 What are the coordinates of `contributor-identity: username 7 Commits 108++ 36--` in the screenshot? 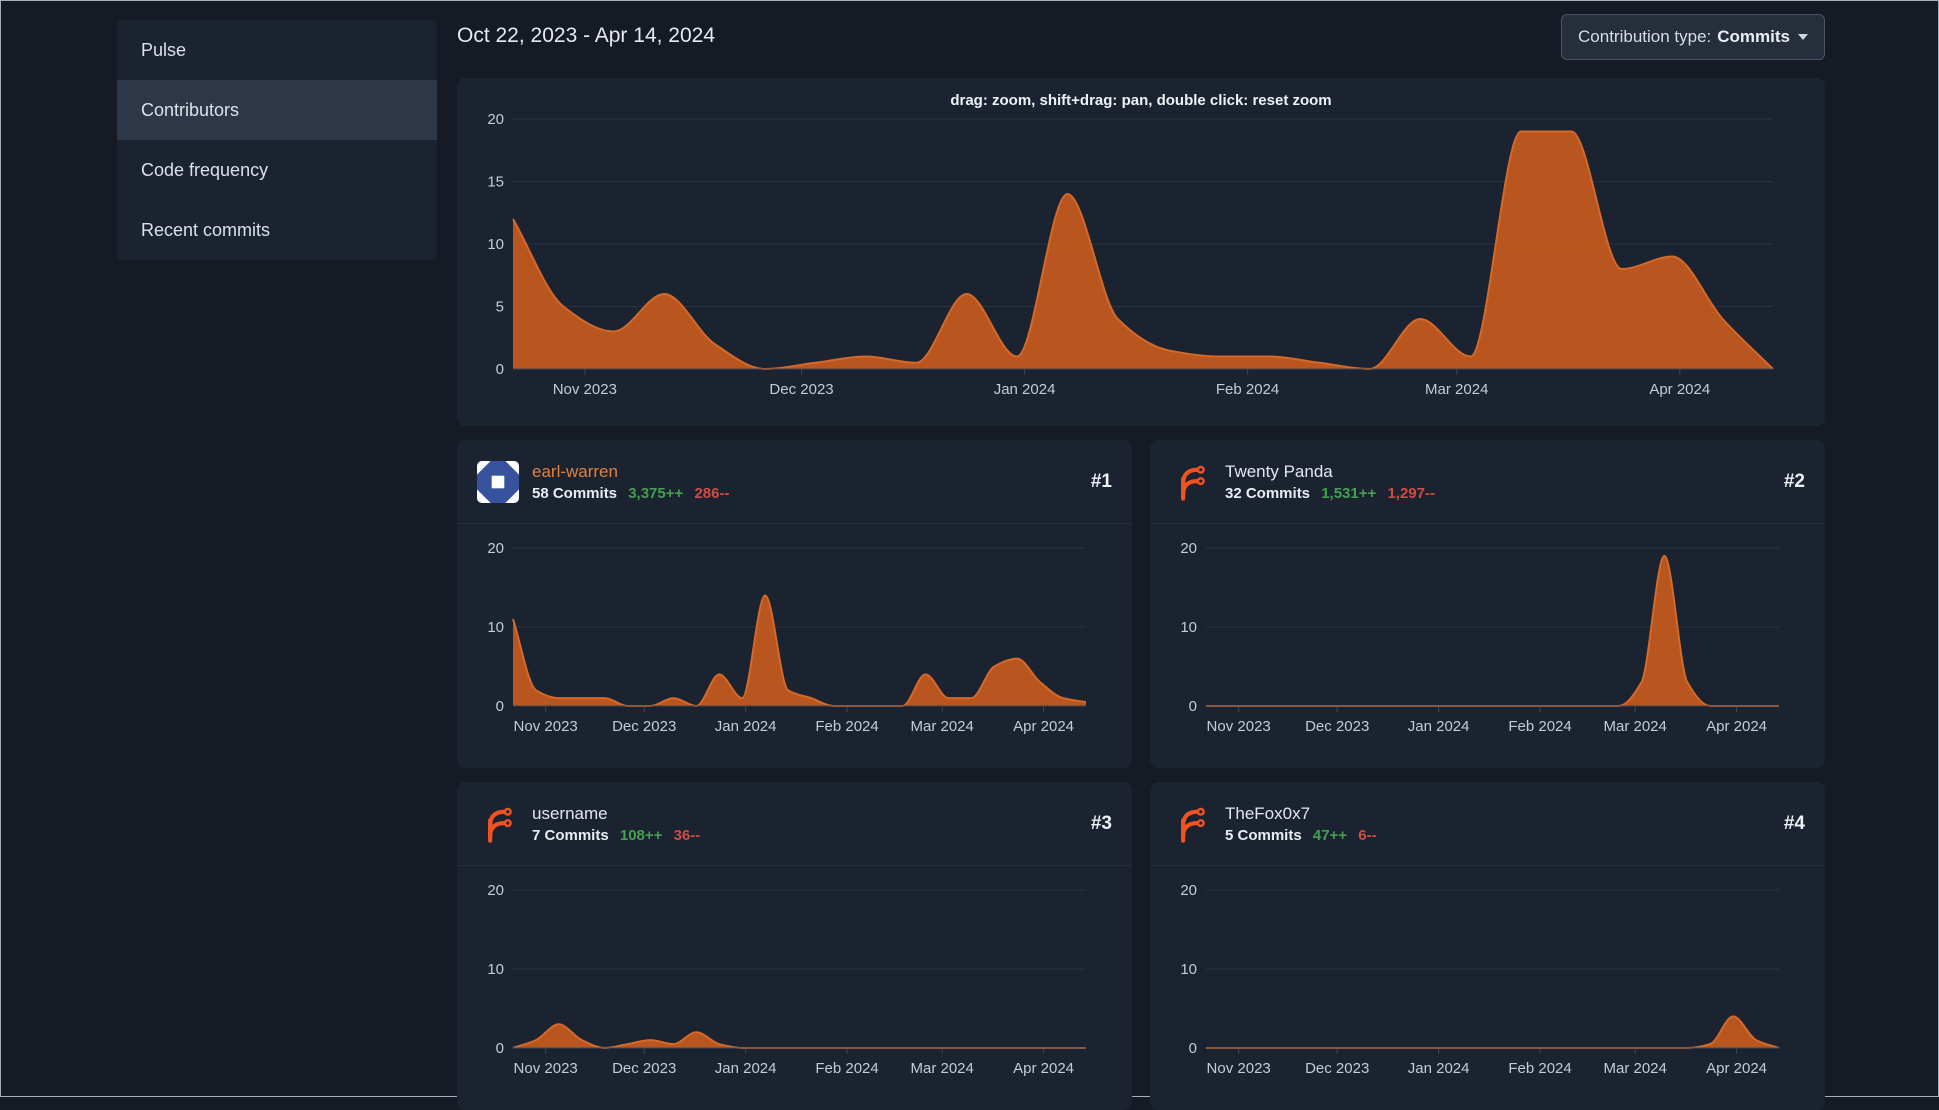 It's located at (619, 823).